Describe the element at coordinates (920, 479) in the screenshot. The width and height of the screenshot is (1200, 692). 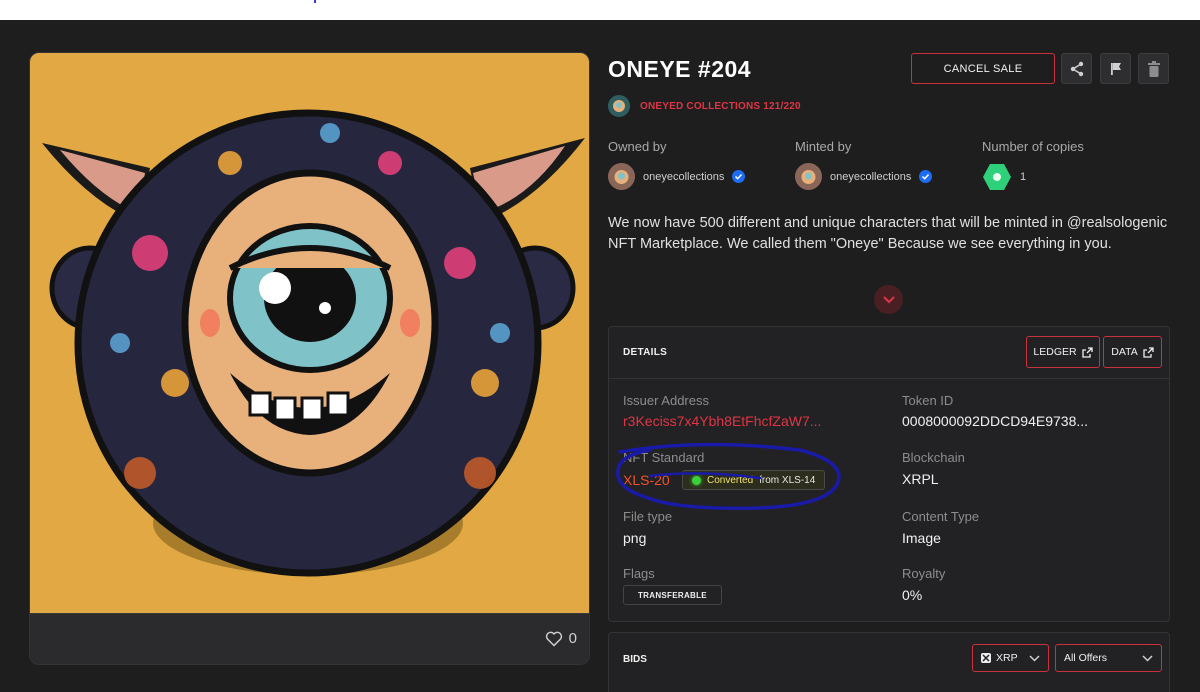
I see `blockchain-value: XRPL` at that location.